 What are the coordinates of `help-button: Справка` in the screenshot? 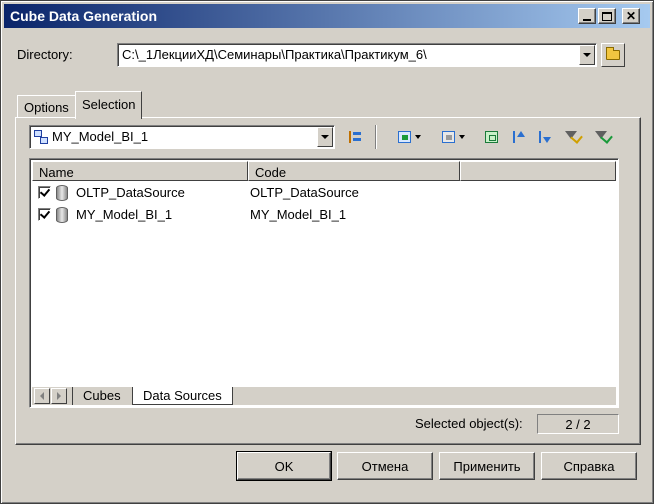 It's located at (589, 466).